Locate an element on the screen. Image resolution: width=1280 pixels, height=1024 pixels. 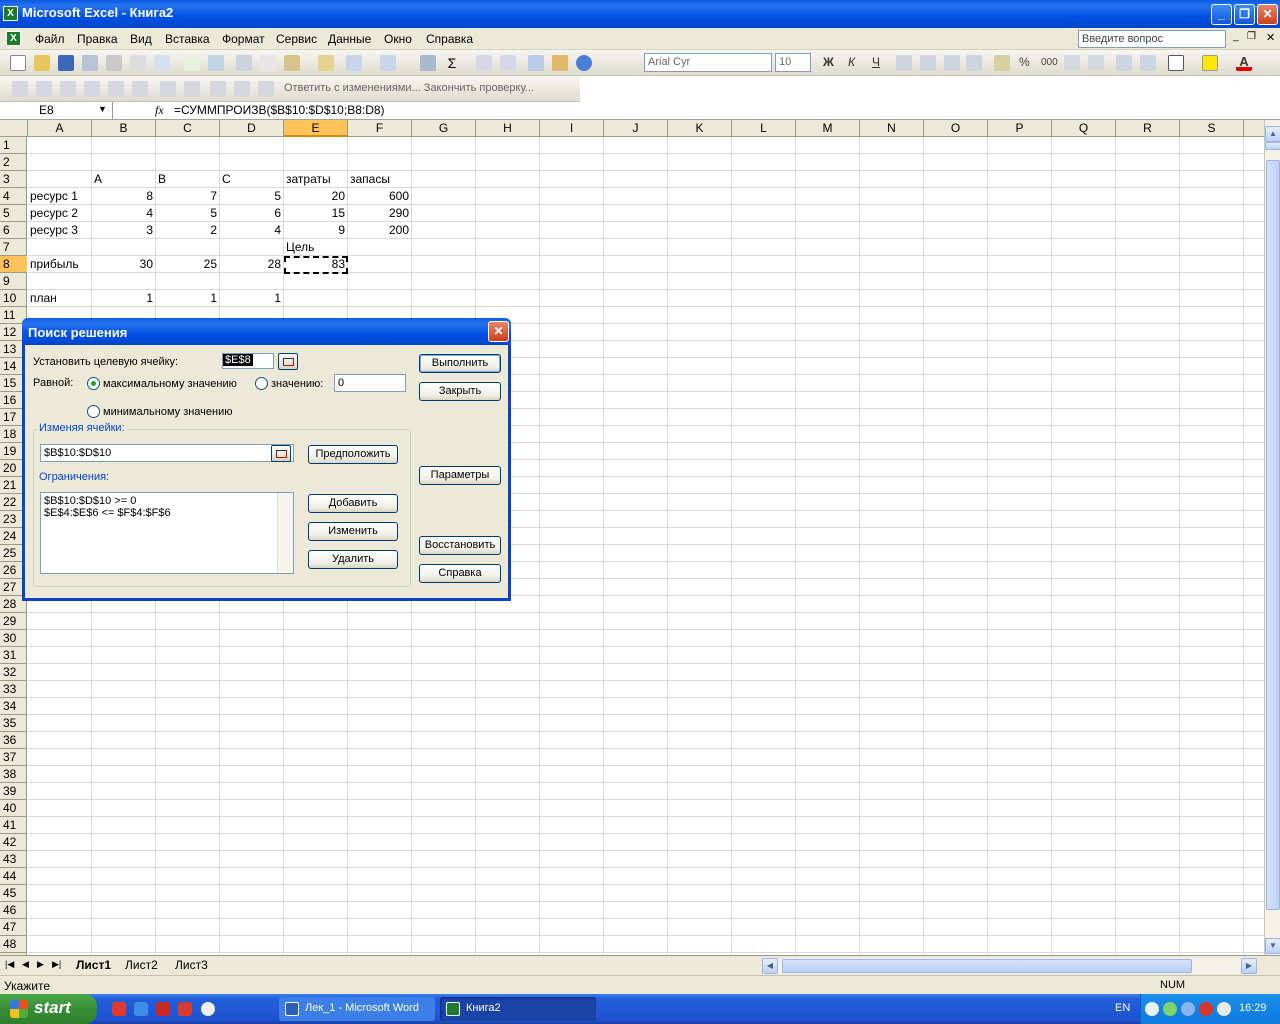
name-box-dropdown-icon: ▼ is located at coordinates (102, 109).